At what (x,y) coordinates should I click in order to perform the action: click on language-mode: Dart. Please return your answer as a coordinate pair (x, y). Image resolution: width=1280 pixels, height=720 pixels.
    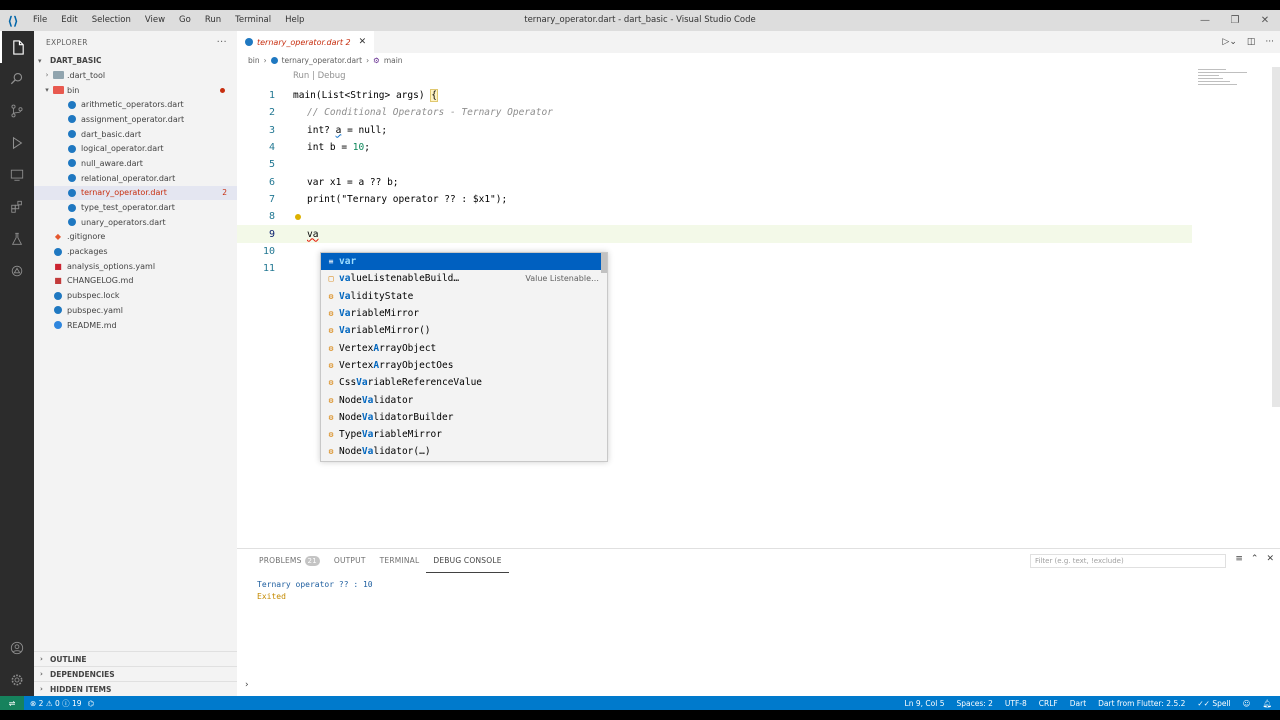
    Looking at the image, I should click on (1078, 703).